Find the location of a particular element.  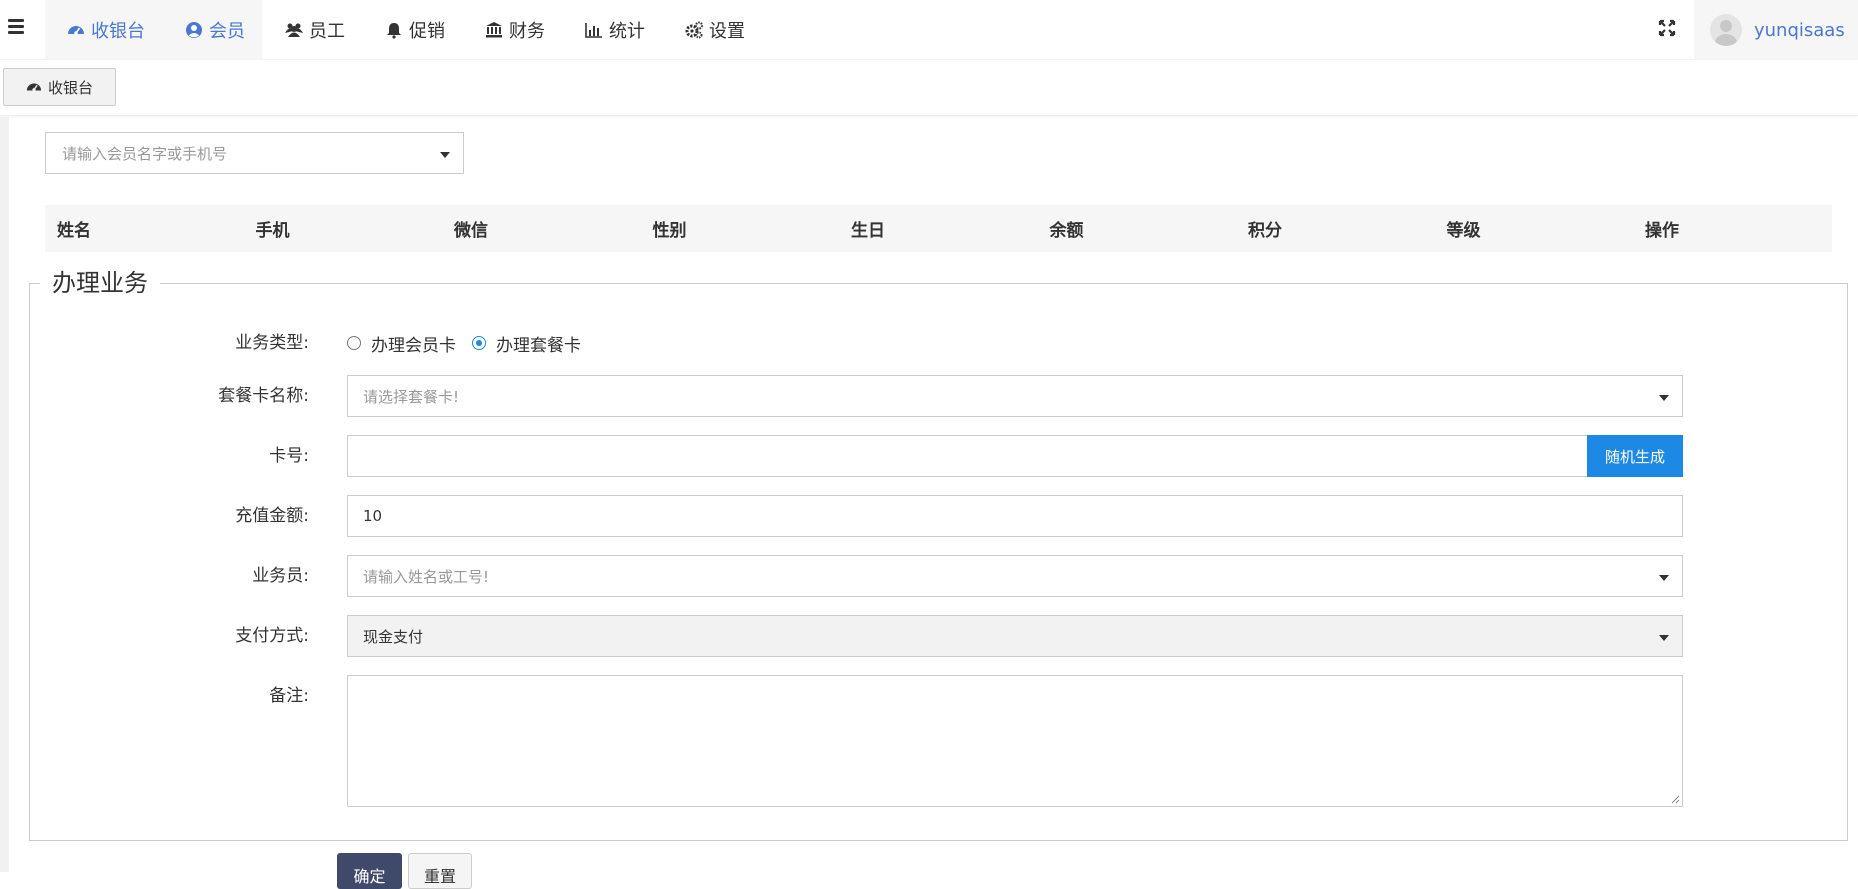

tab-bar: 收银台 is located at coordinates (929, 88).